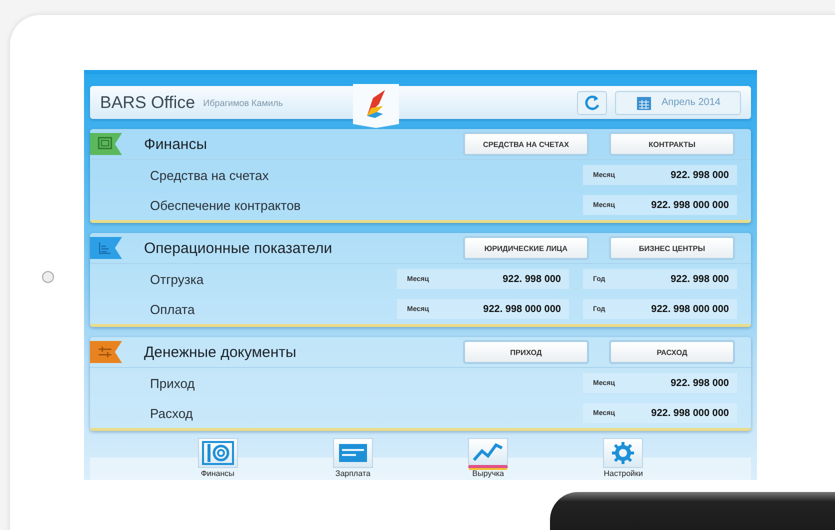 This screenshot has height=530, width=835. Describe the element at coordinates (173, 309) in the screenshot. I see `row-label: Оплата` at that location.